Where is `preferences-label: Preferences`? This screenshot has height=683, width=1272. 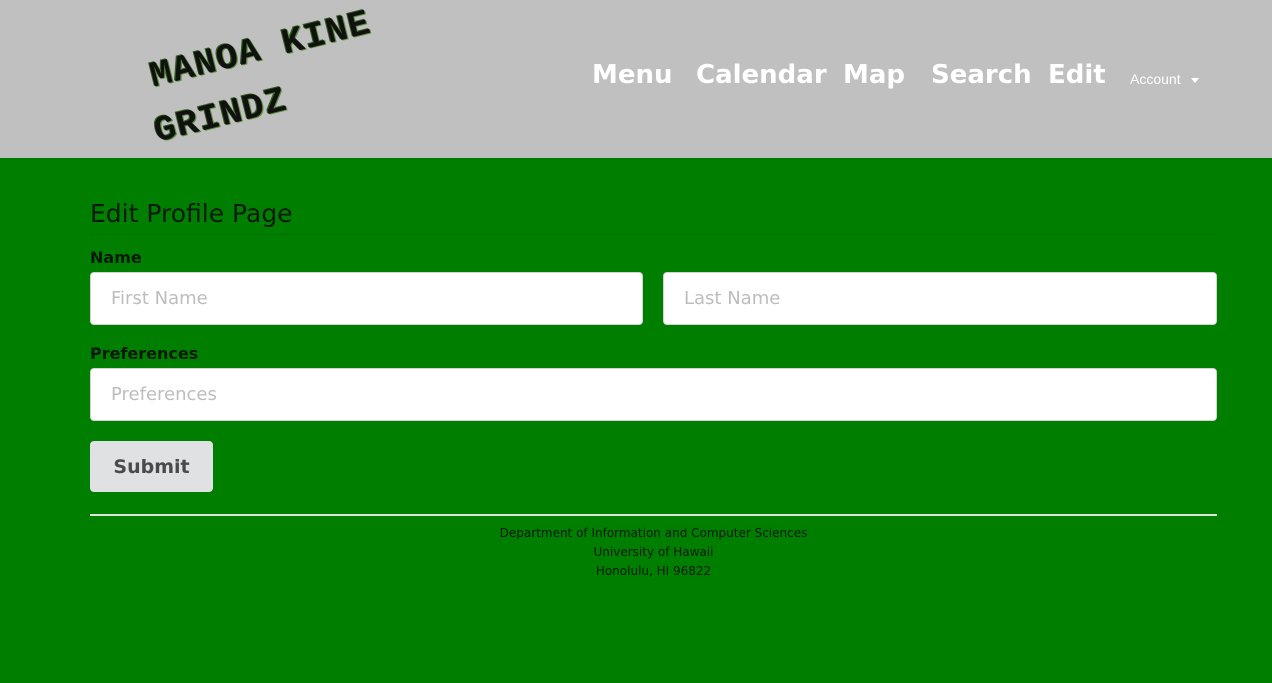
preferences-label: Preferences is located at coordinates (144, 353).